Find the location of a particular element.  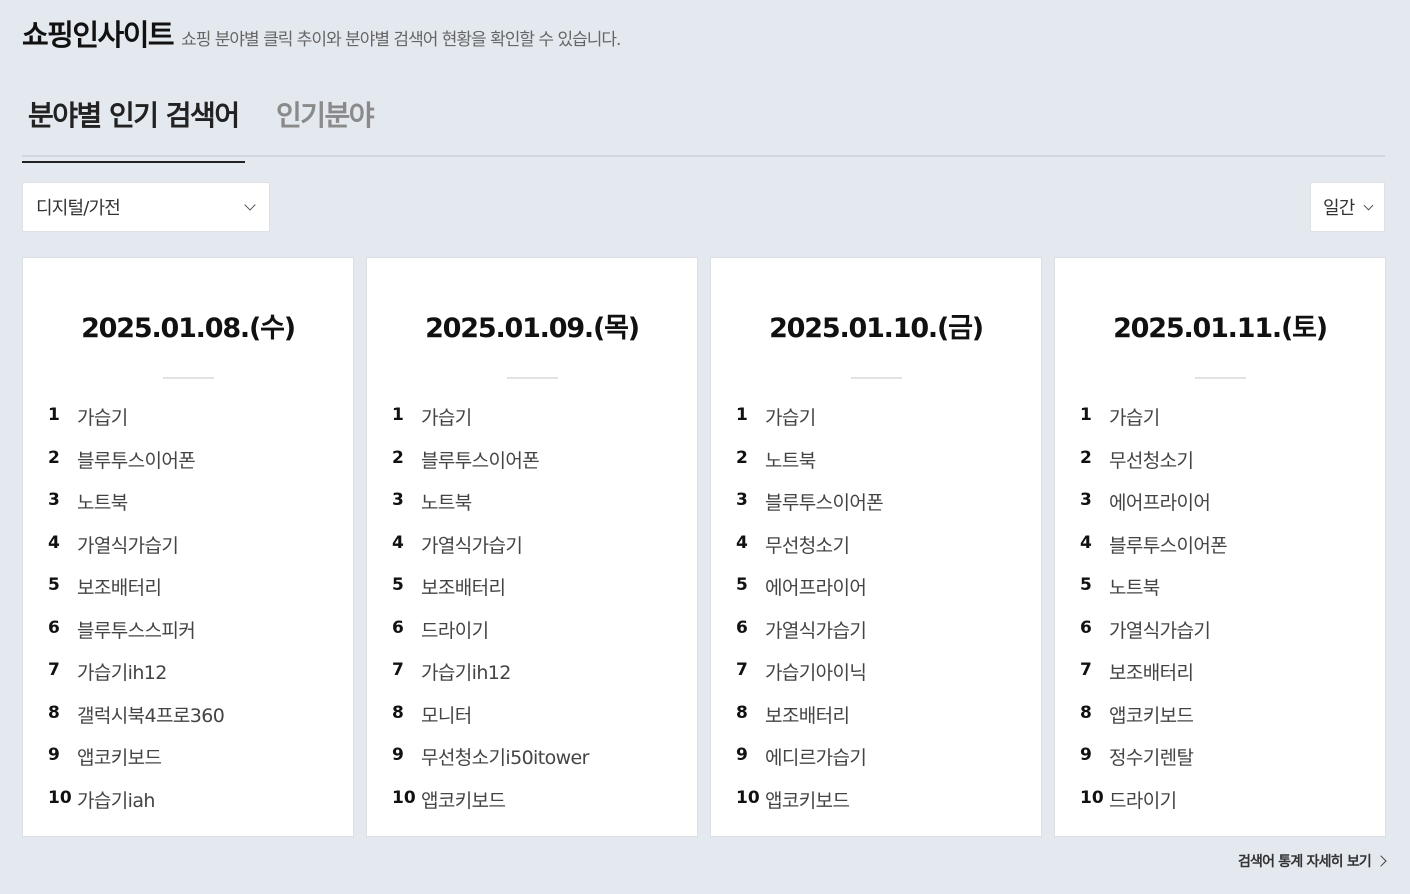

rank-item: 3 블루투스이어폰 is located at coordinates (810, 509).